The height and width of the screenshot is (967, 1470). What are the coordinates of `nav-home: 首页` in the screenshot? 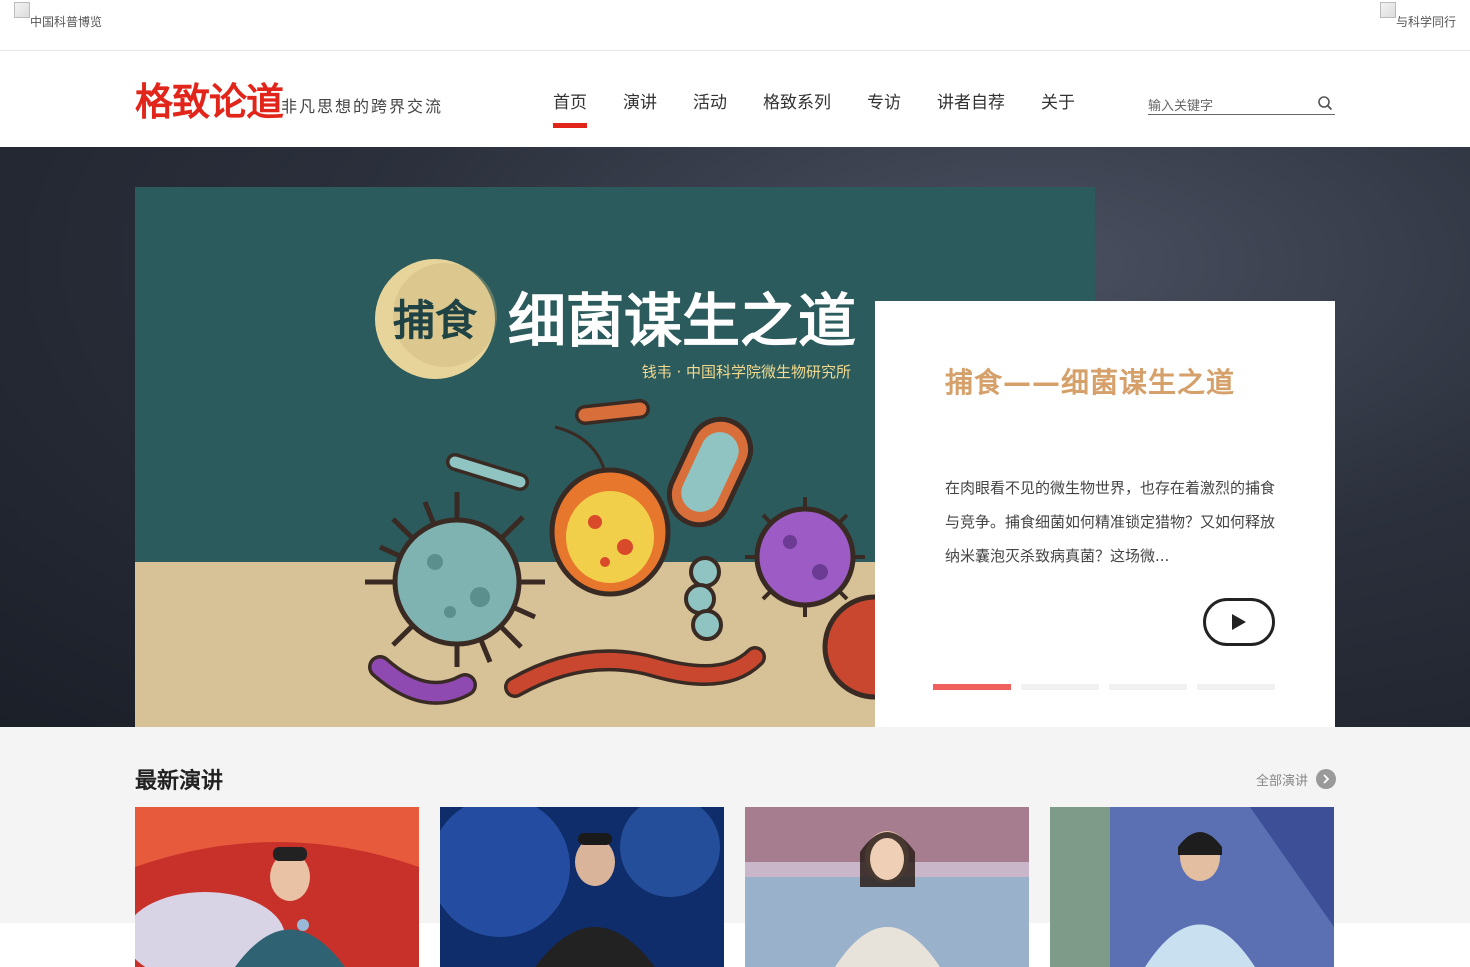 It's located at (570, 109).